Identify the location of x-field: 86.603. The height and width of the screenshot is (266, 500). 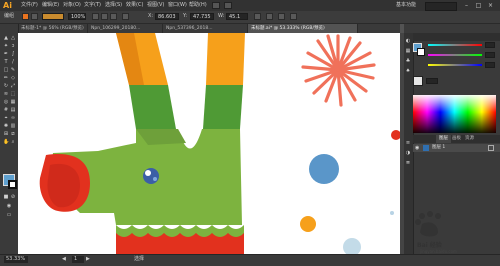
(167, 16).